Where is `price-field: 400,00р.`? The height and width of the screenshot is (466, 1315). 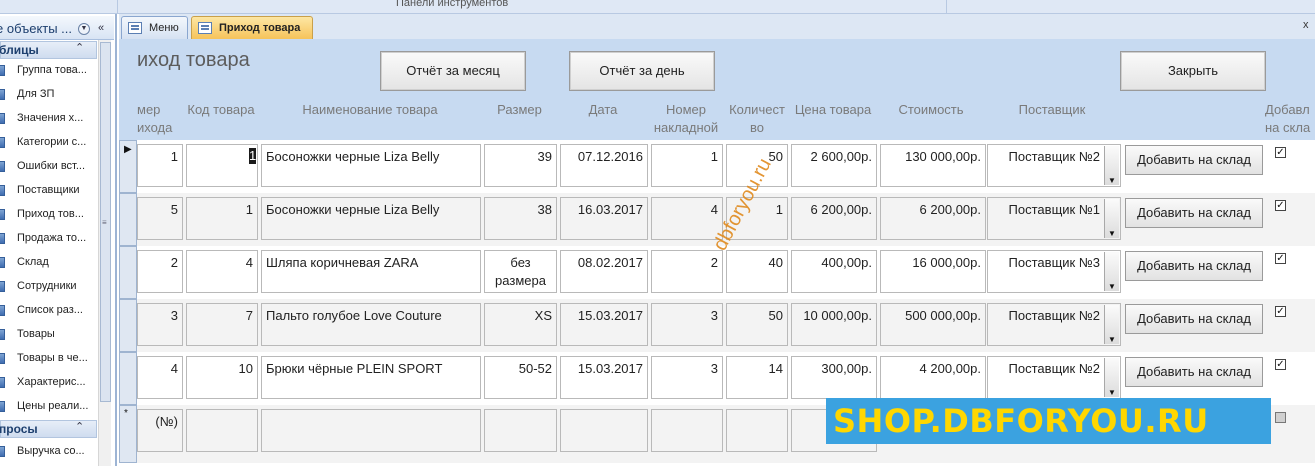 price-field: 400,00р. is located at coordinates (834, 271).